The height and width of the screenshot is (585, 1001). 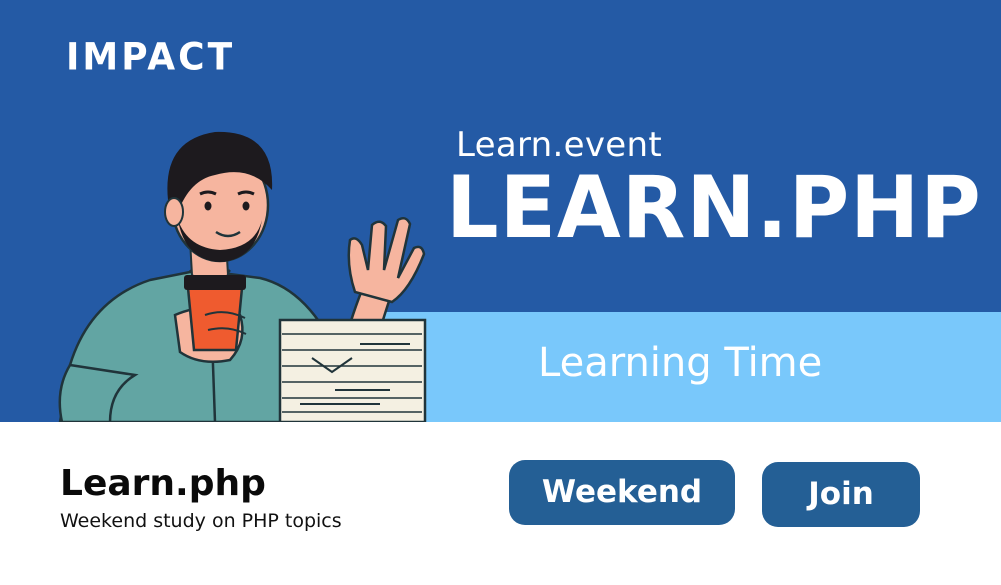 What do you see at coordinates (215, 319) in the screenshot?
I see `coffee-cup` at bounding box center [215, 319].